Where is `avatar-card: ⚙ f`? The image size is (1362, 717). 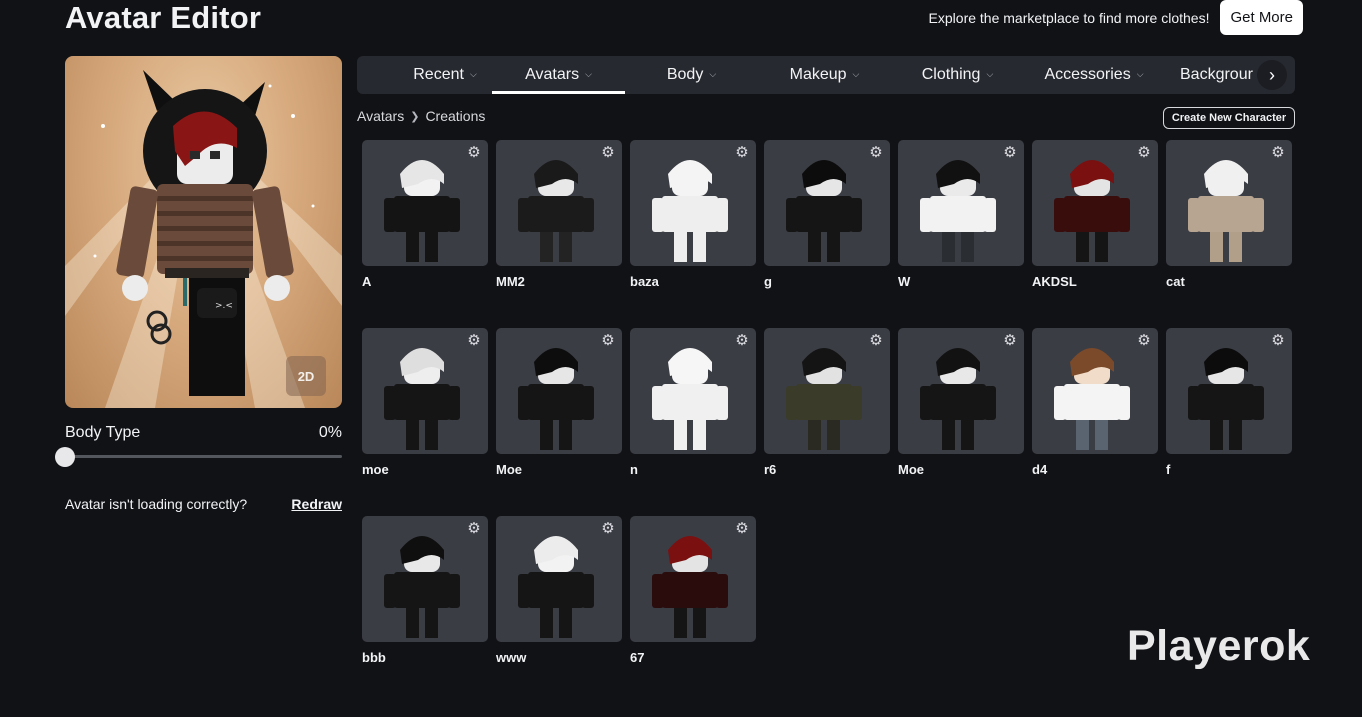
avatar-card: ⚙ f is located at coordinates (1229, 408).